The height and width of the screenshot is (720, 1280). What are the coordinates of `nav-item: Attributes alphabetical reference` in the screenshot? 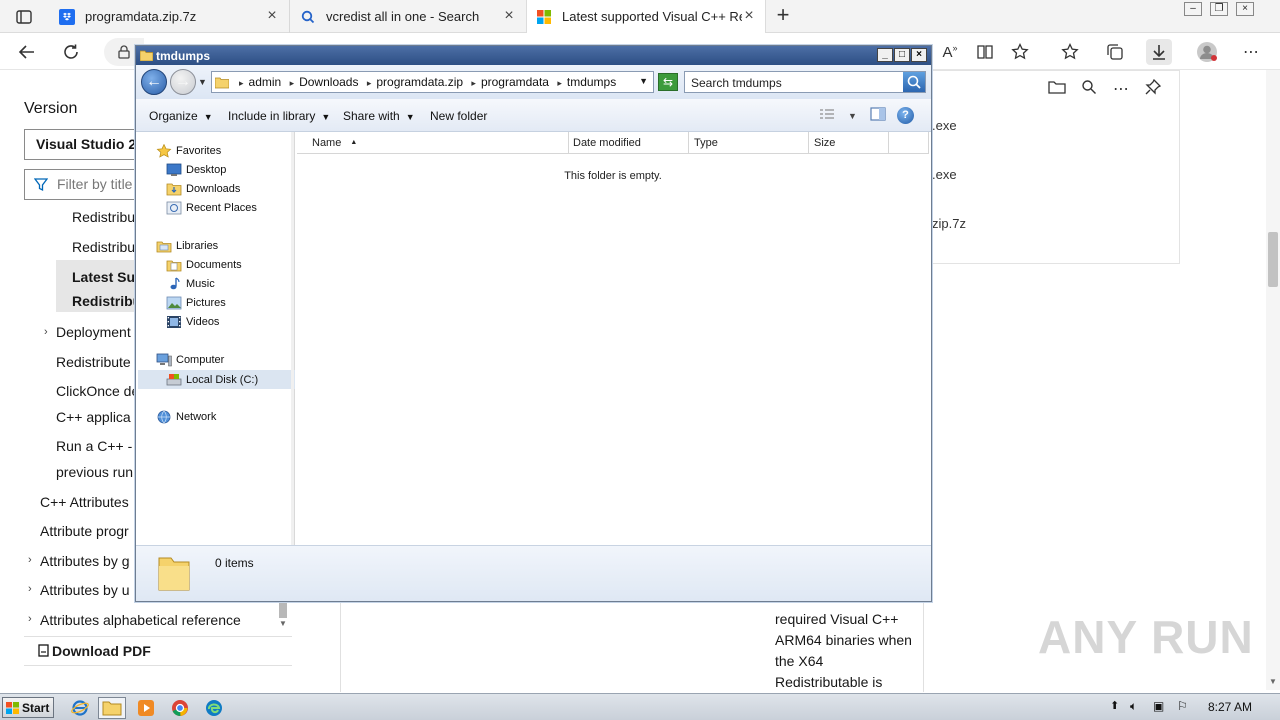 It's located at (140, 620).